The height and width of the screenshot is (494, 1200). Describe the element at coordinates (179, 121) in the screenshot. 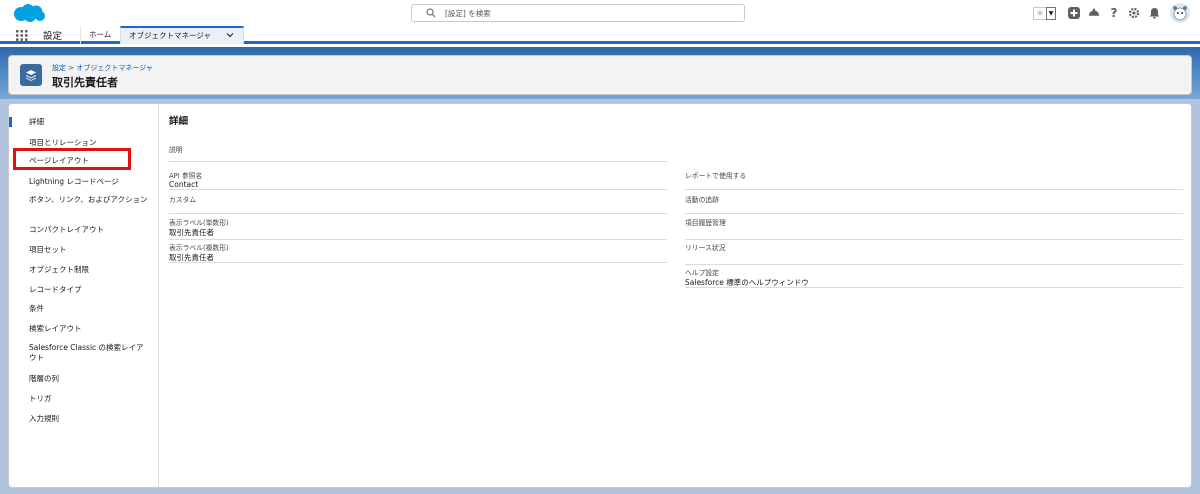

I see `section-title: 詳細` at that location.